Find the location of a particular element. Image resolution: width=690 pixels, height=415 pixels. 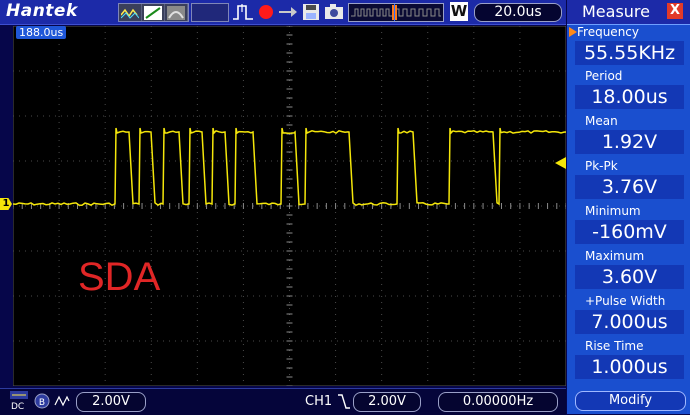

measure-value: 1.000us is located at coordinates (629, 367).